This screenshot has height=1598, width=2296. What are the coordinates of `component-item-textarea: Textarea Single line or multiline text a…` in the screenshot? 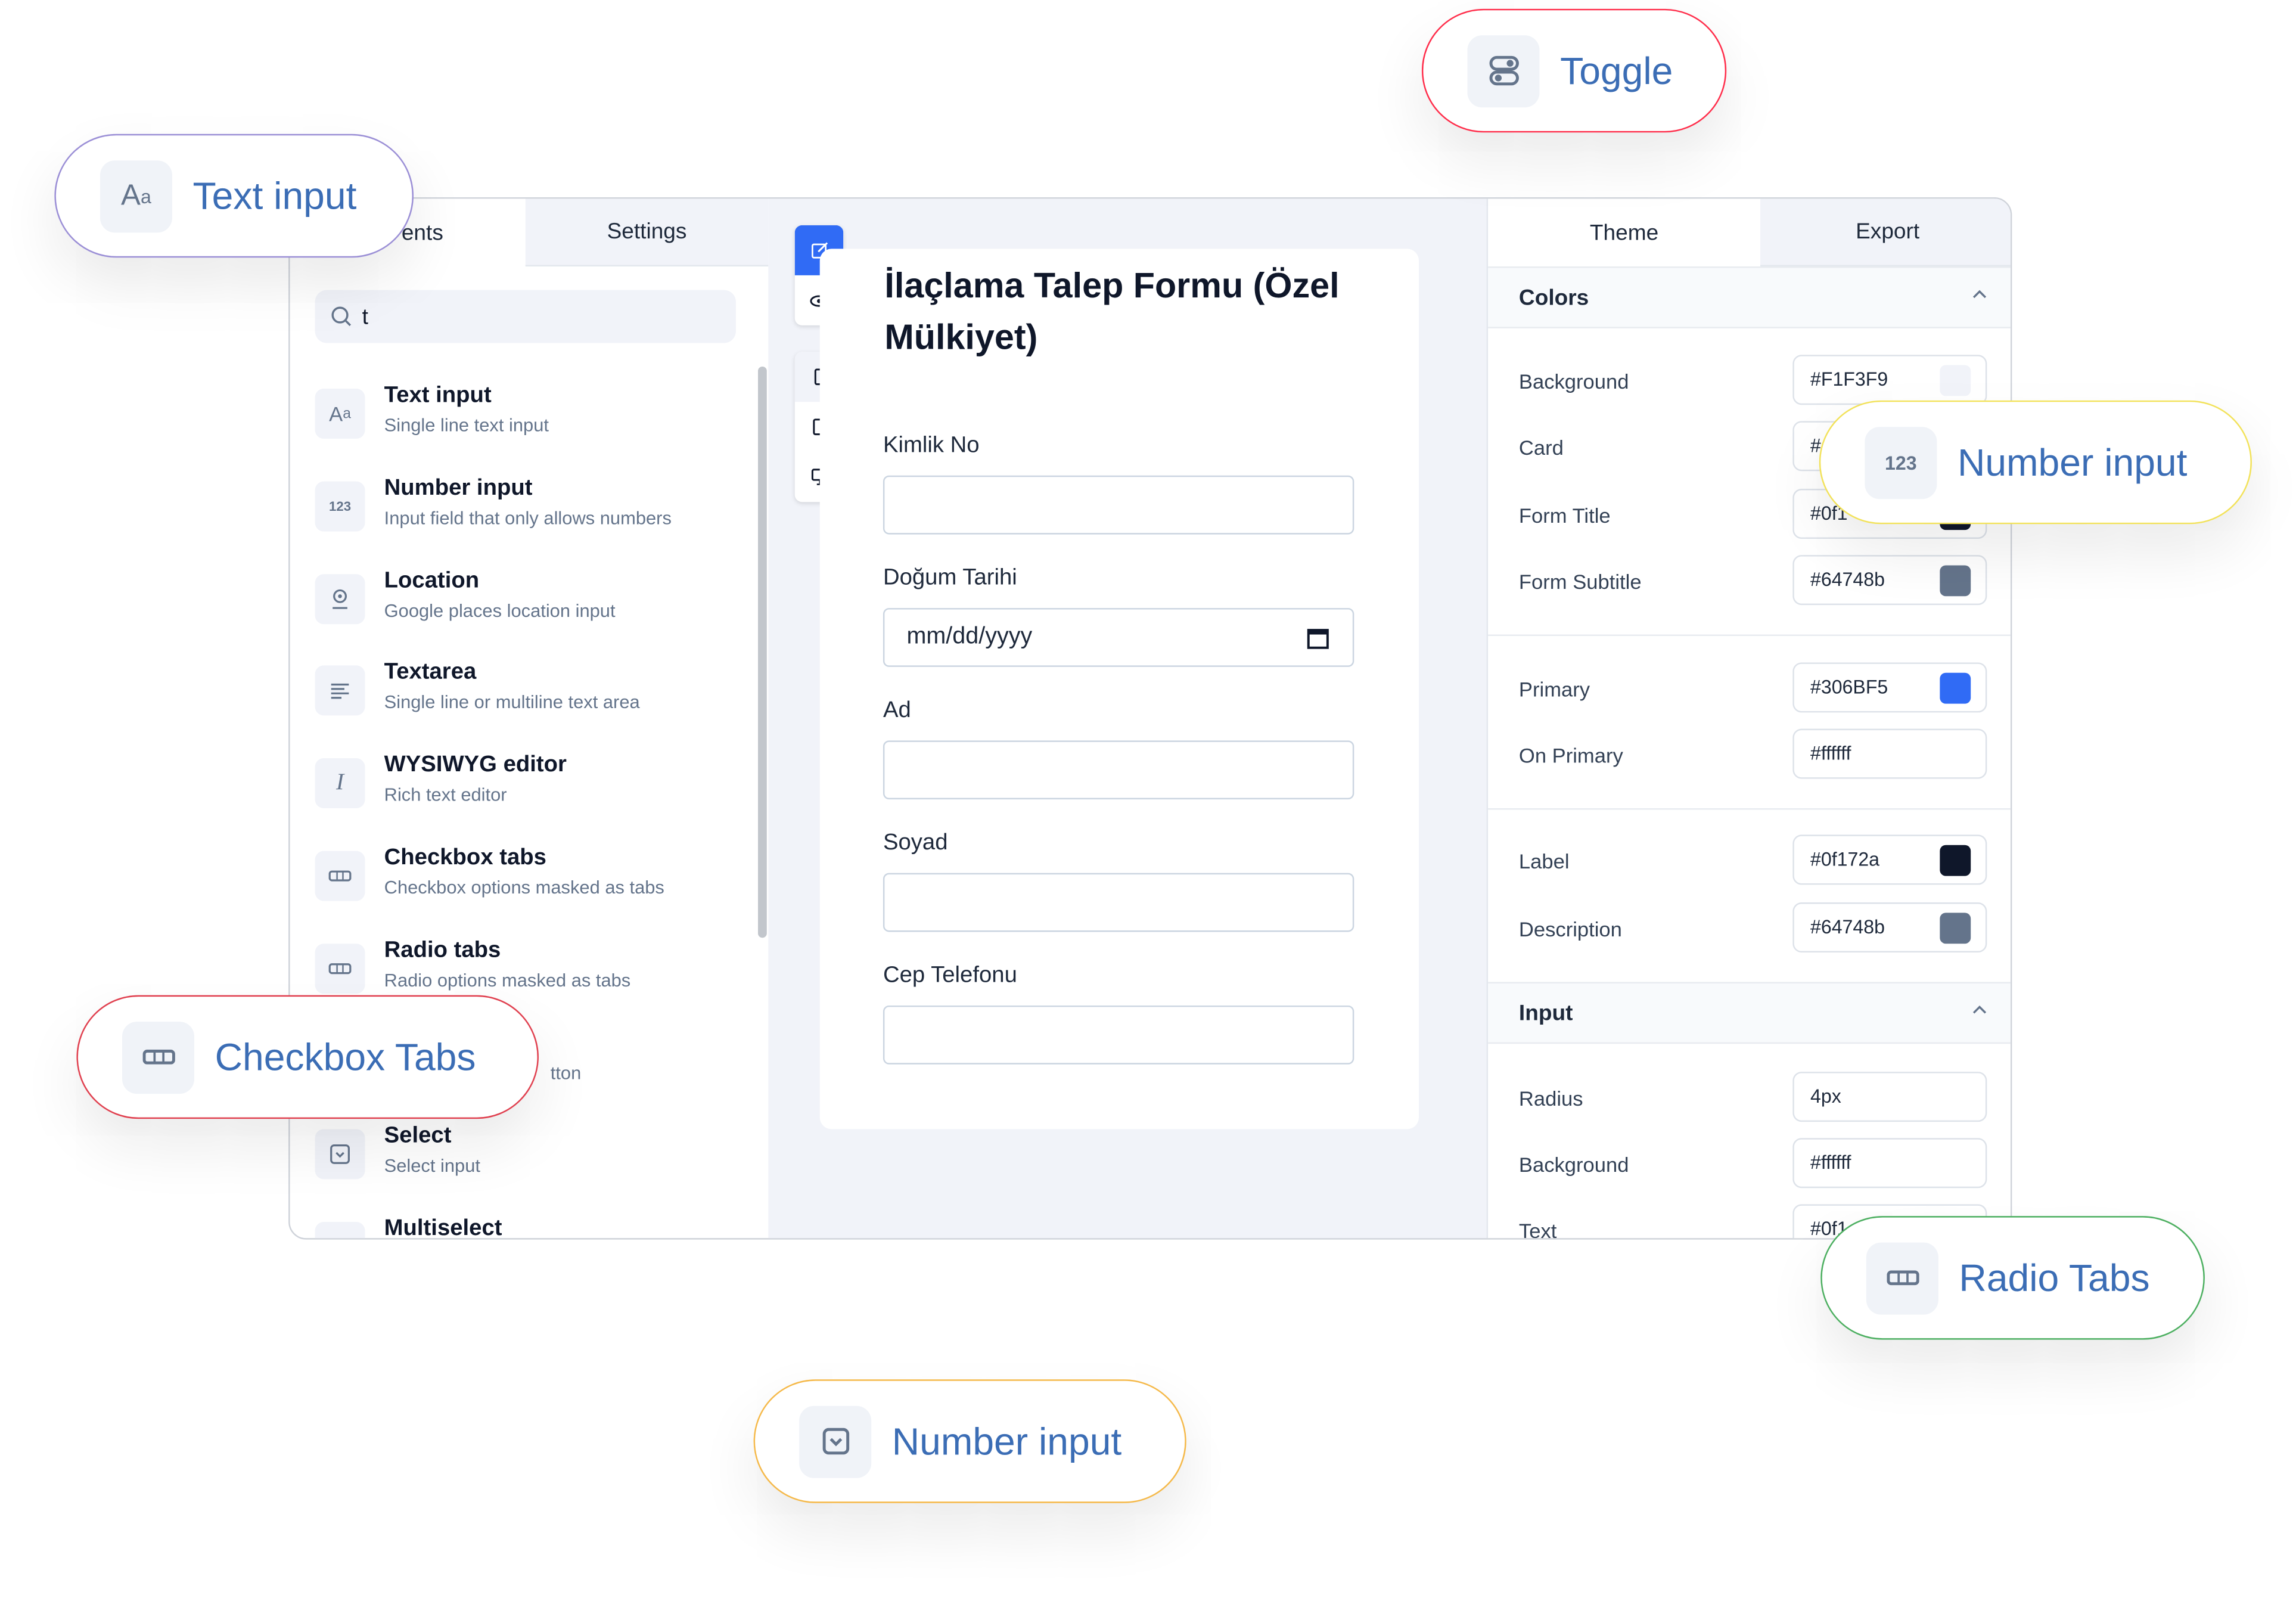 It's located at (528, 696).